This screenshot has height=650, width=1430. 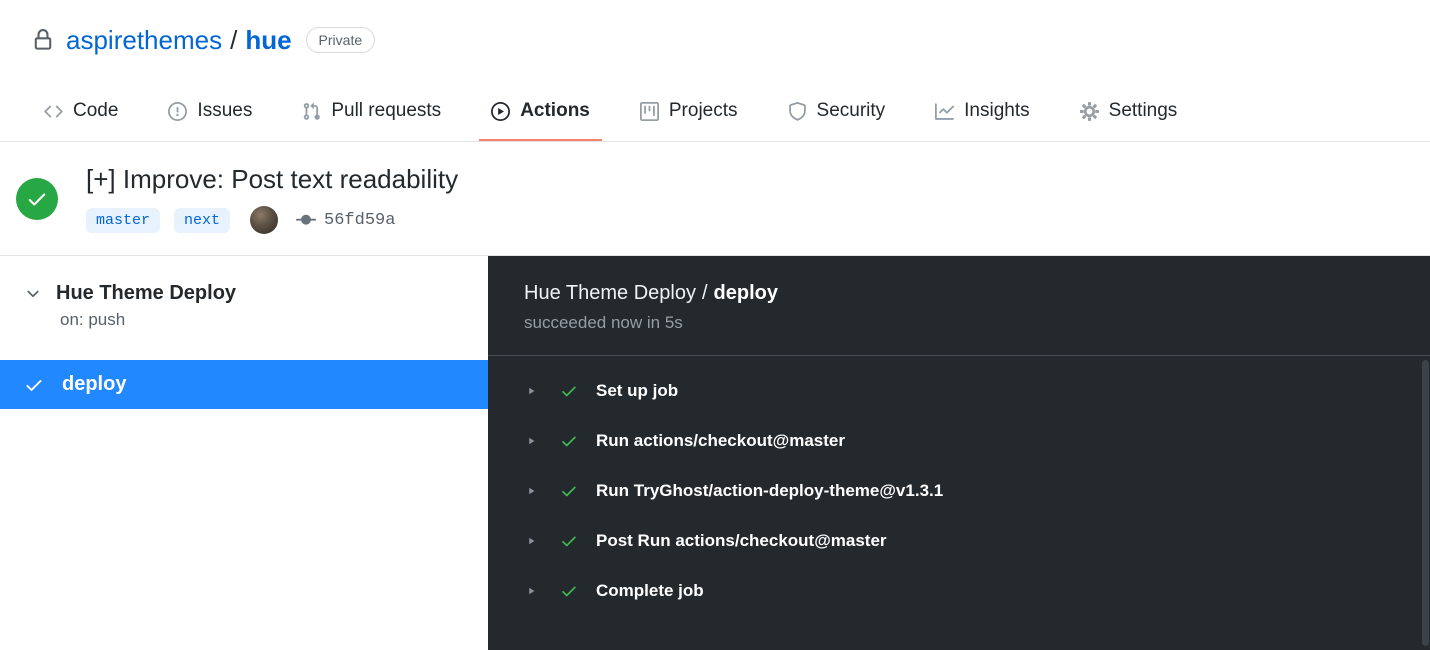 I want to click on tab-settings: Settings, so click(x=1129, y=112).